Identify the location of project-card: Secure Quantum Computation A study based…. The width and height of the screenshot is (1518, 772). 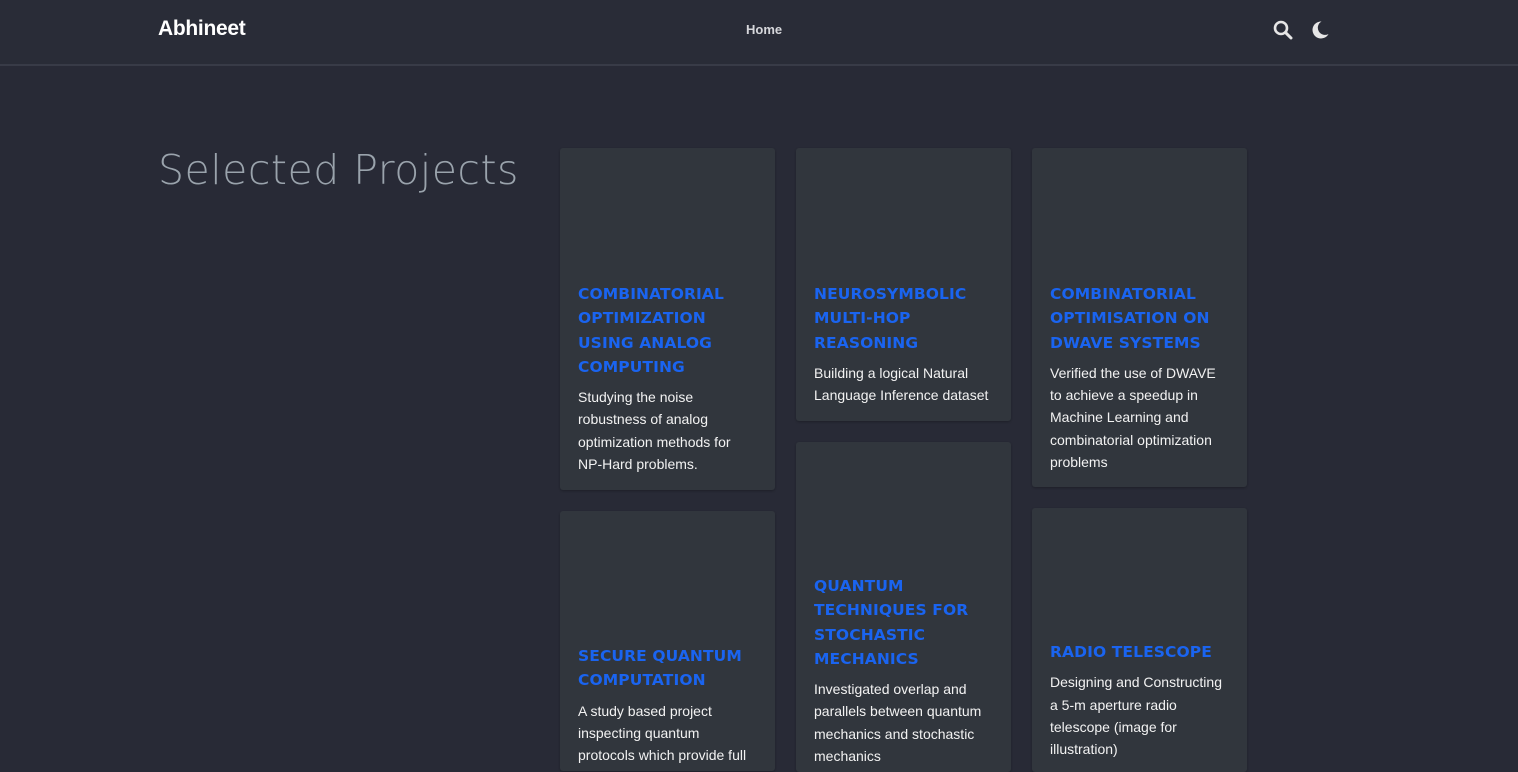
(667, 641).